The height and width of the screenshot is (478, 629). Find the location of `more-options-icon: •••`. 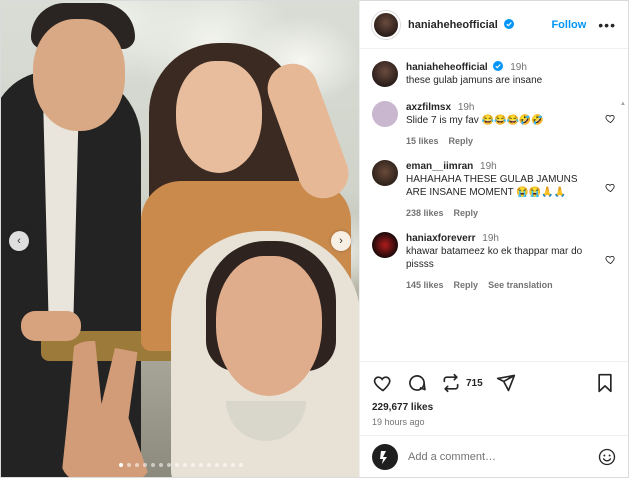

more-options-icon: ••• is located at coordinates (607, 25).